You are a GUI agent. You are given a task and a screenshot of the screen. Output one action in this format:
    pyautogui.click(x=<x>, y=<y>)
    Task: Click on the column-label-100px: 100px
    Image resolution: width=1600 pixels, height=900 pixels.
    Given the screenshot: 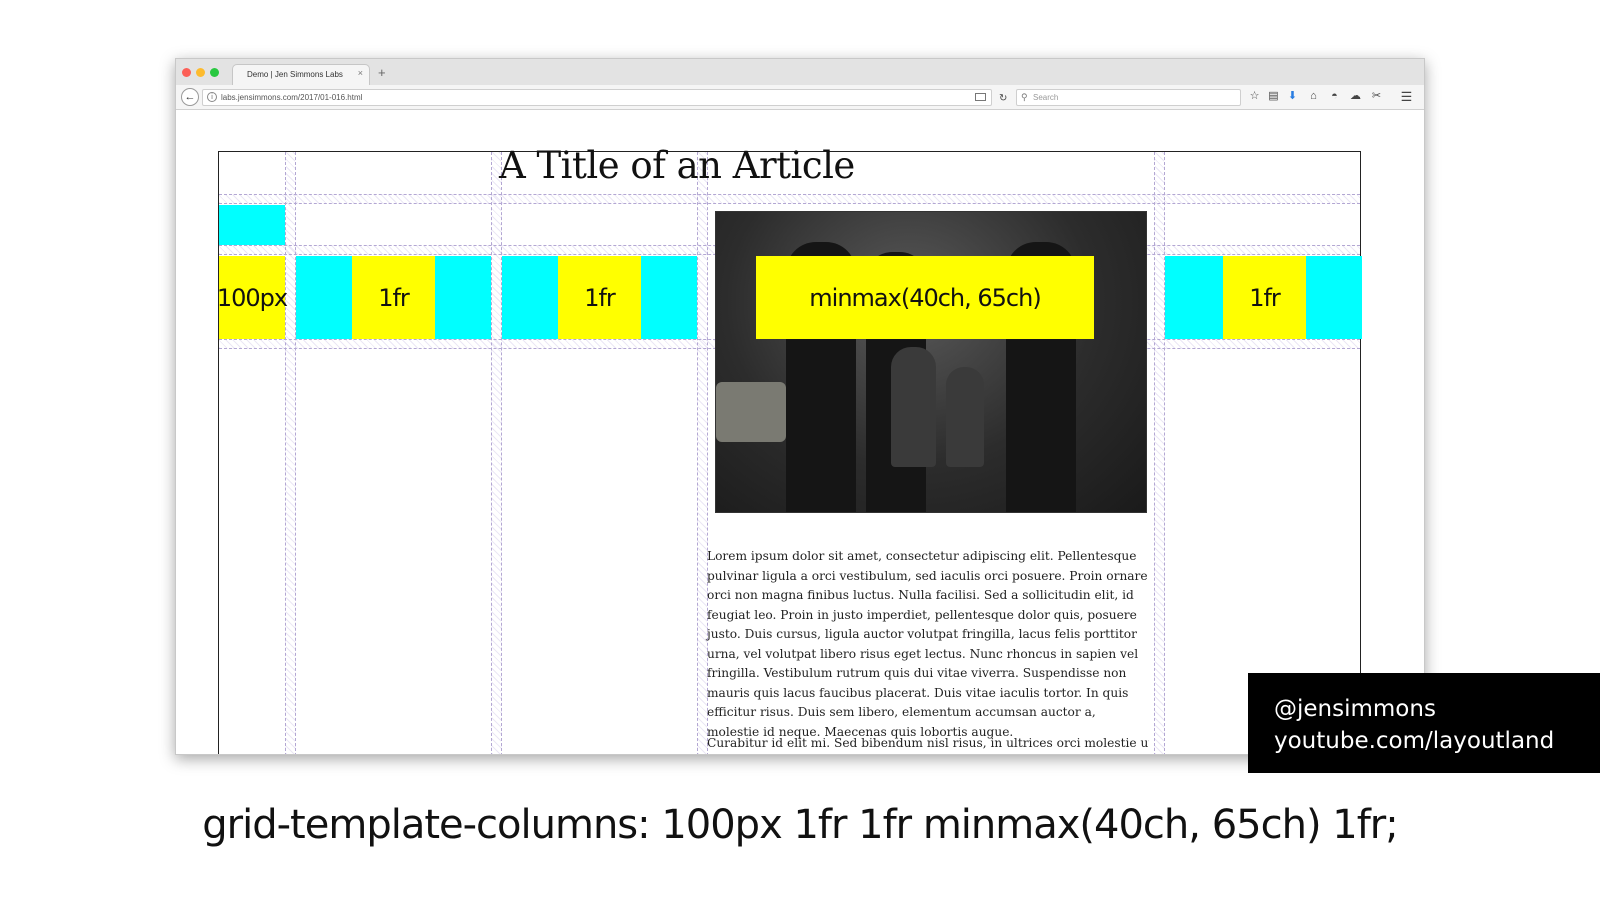 What is the action you would take?
    pyautogui.click(x=252, y=297)
    